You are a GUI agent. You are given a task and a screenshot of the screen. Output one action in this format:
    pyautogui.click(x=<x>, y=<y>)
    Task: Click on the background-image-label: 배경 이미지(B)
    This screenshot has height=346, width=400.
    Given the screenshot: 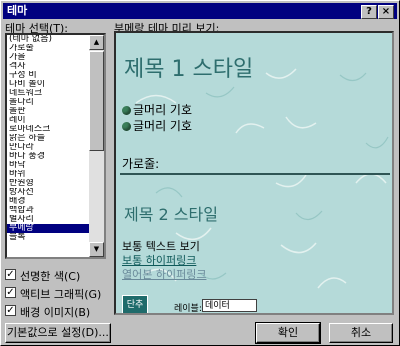 What is the action you would take?
    pyautogui.click(x=55, y=312)
    